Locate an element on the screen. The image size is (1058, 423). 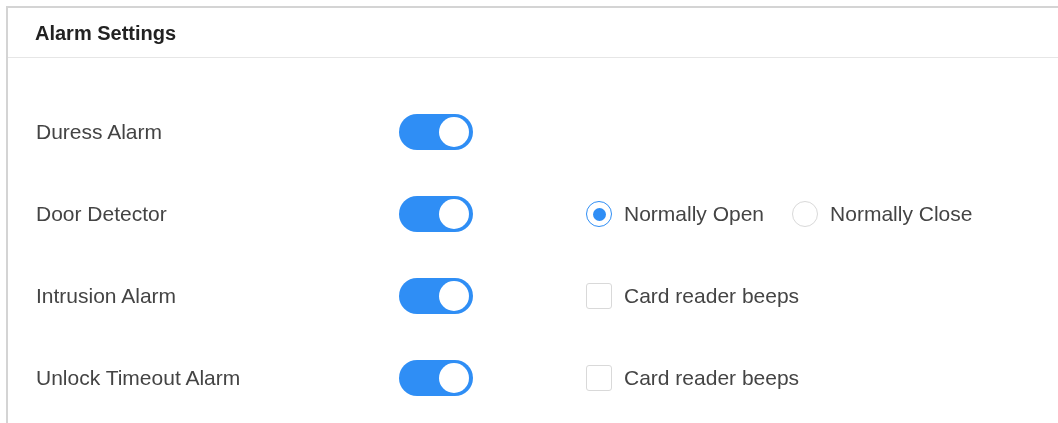
panel-title: Alarm Settings is located at coordinates (106, 33).